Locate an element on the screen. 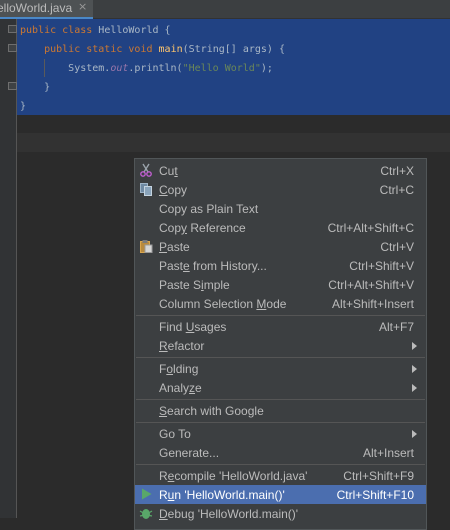  menu-item-run: Run 'HelloWorld.main()' Ctrl+Shift+F10 is located at coordinates (280, 494).